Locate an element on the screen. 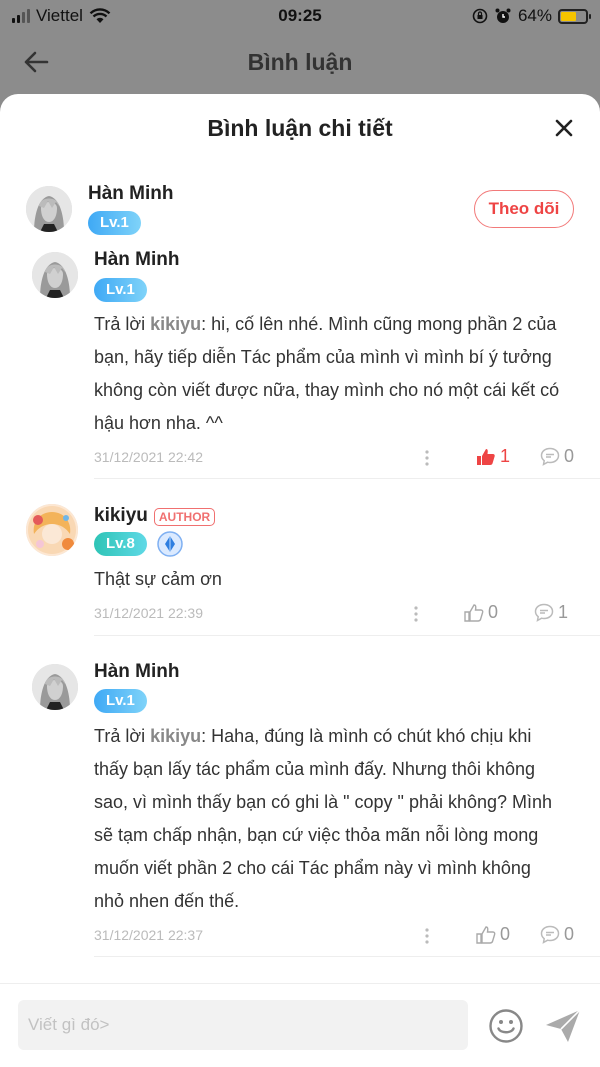 The image size is (600, 1067). rank-medal-icon is located at coordinates (170, 544).